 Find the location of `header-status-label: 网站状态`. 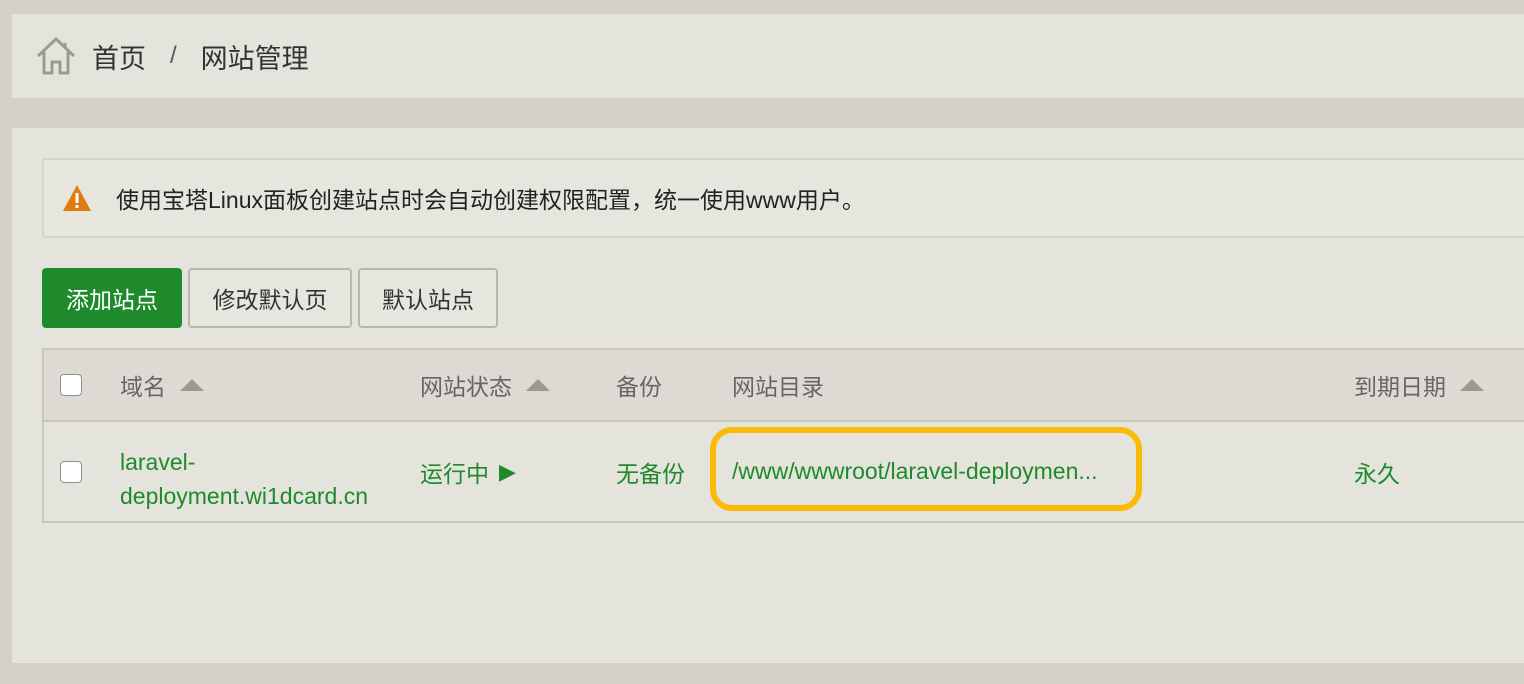

header-status-label: 网站状态 is located at coordinates (466, 387).